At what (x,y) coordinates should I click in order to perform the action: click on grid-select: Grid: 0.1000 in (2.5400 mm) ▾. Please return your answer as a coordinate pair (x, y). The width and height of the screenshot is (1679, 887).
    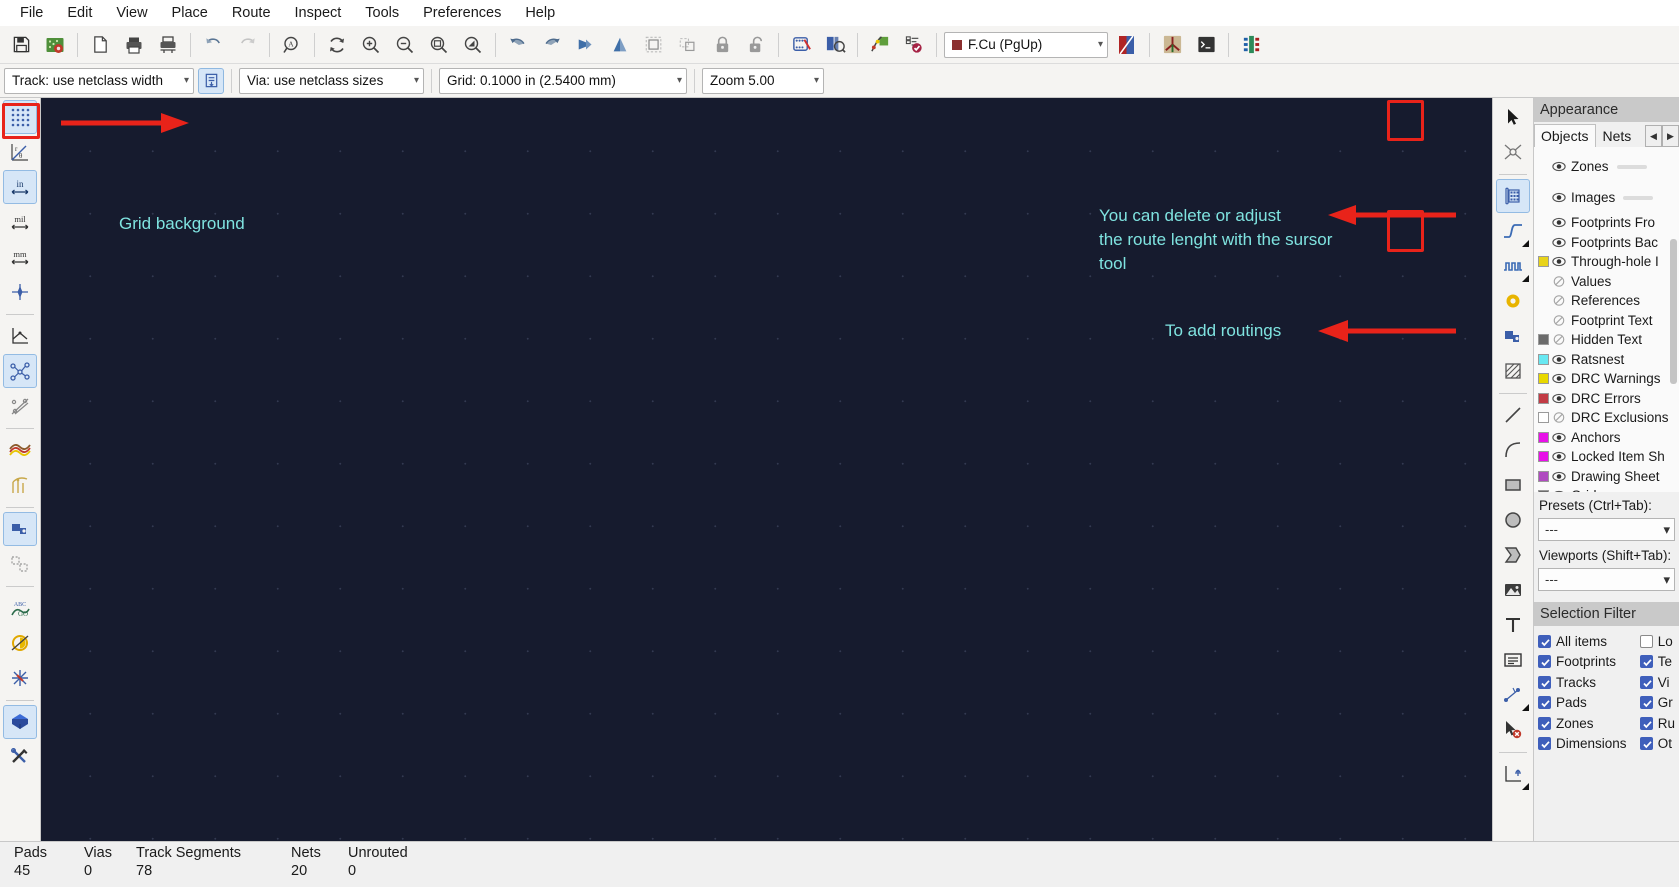
    Looking at the image, I should click on (563, 80).